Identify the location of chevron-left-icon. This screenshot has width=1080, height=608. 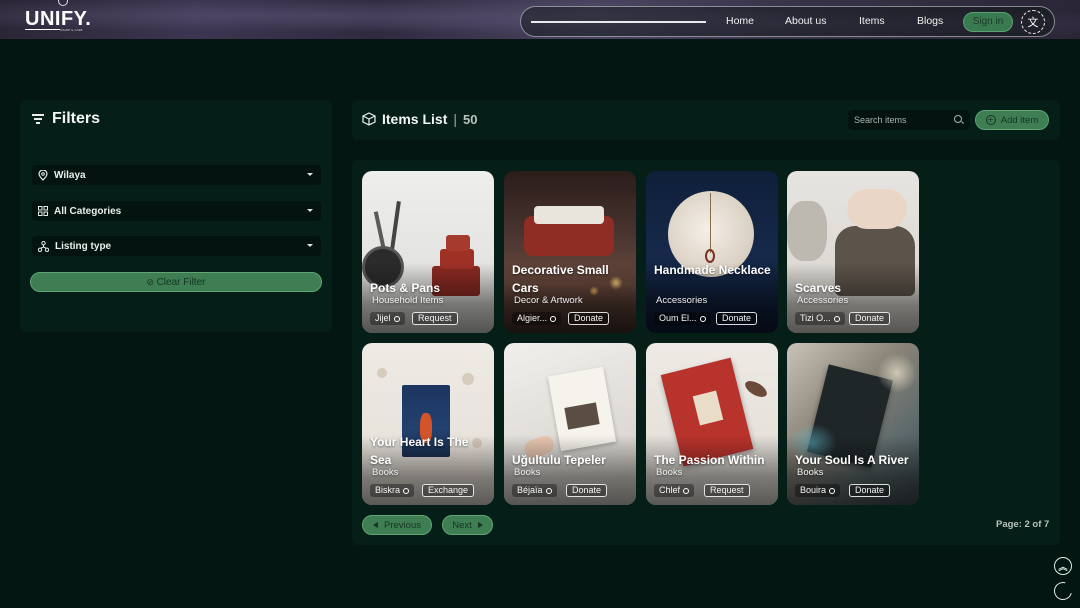
(376, 525).